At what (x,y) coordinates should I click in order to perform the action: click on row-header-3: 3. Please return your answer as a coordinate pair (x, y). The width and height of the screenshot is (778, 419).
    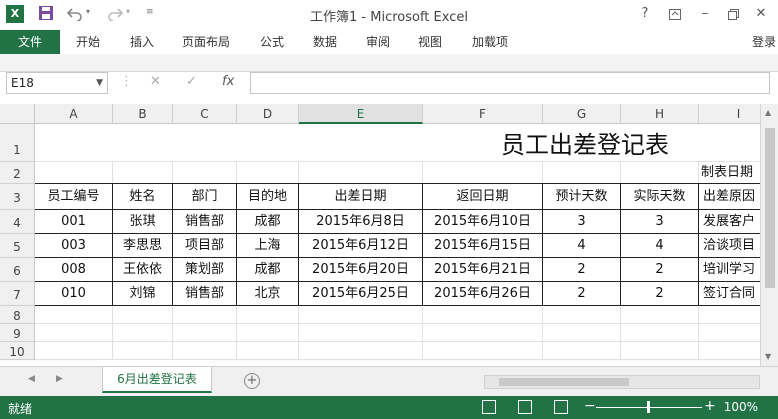
    Looking at the image, I should click on (17, 197).